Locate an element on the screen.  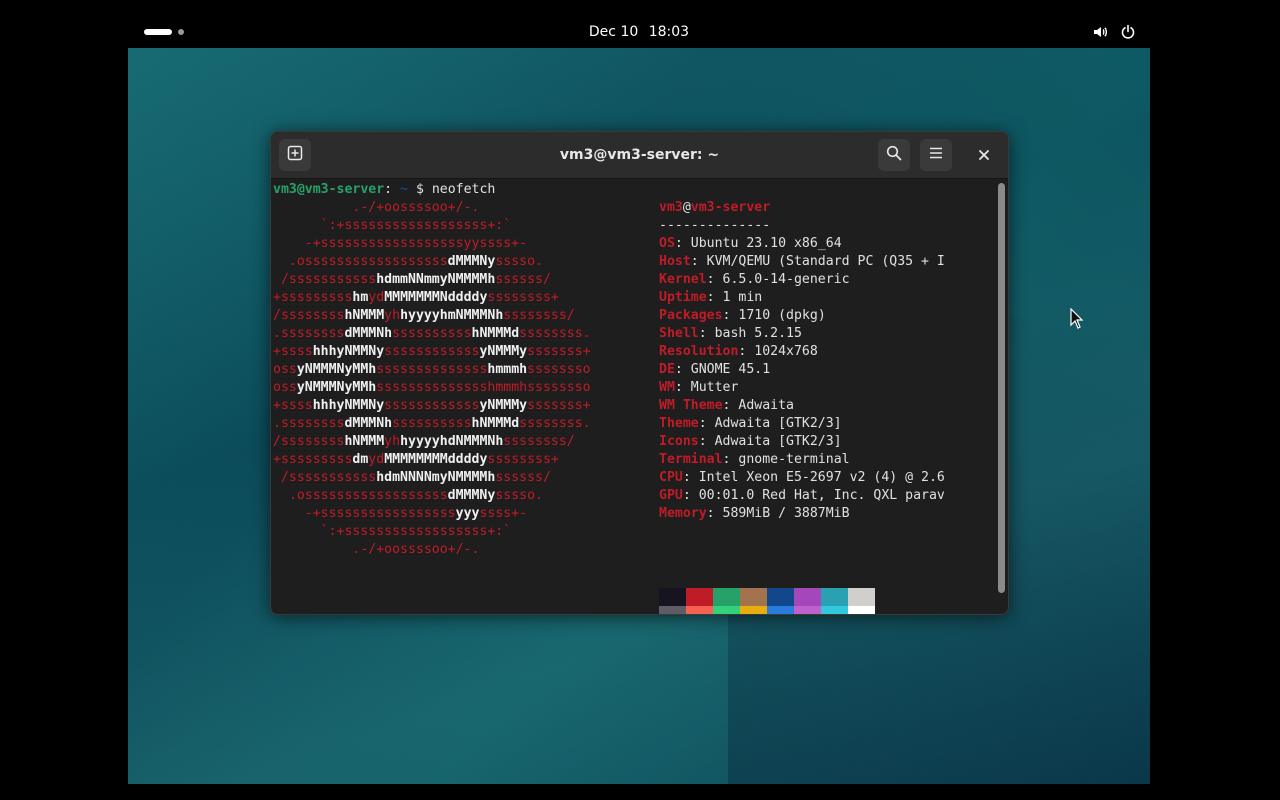
logo-line: /ssssssssssshdmmNNmmyNMMMMhssssss/ is located at coordinates (412, 280).